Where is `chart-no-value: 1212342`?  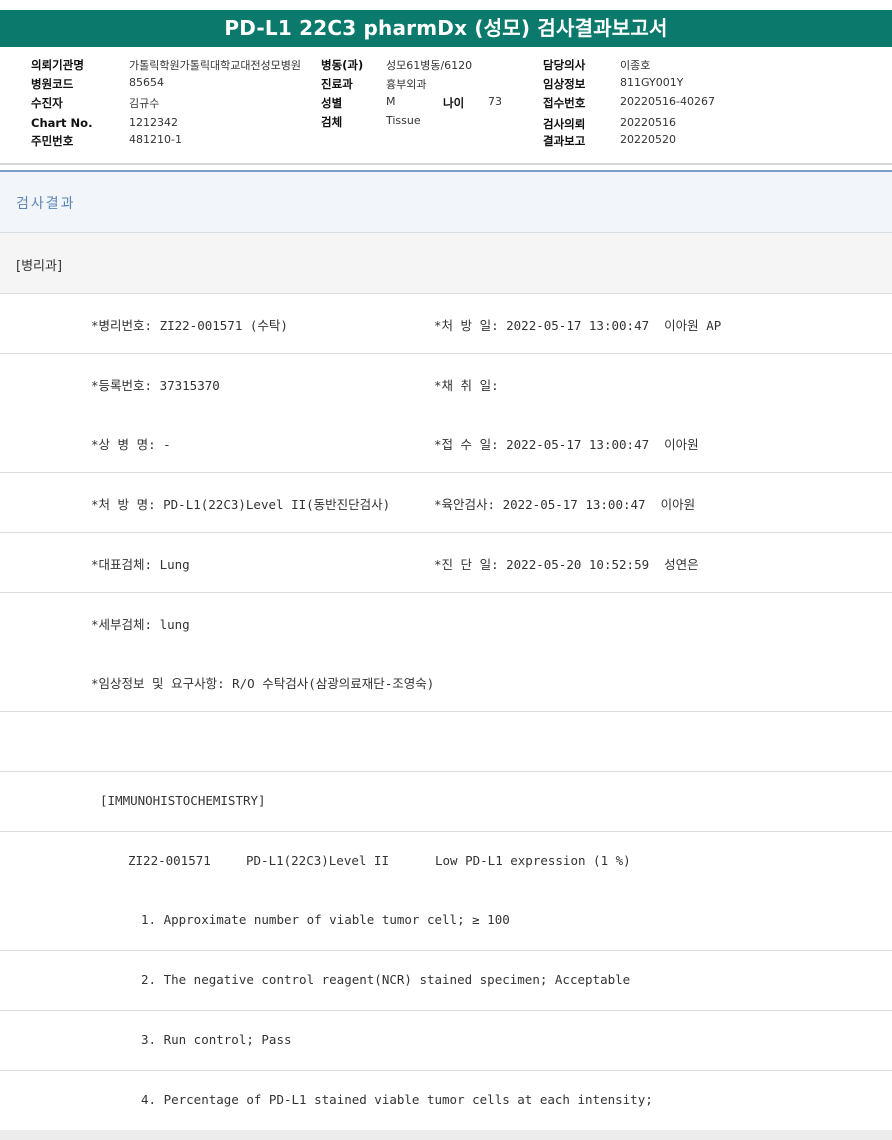 chart-no-value: 1212342 is located at coordinates (153, 122).